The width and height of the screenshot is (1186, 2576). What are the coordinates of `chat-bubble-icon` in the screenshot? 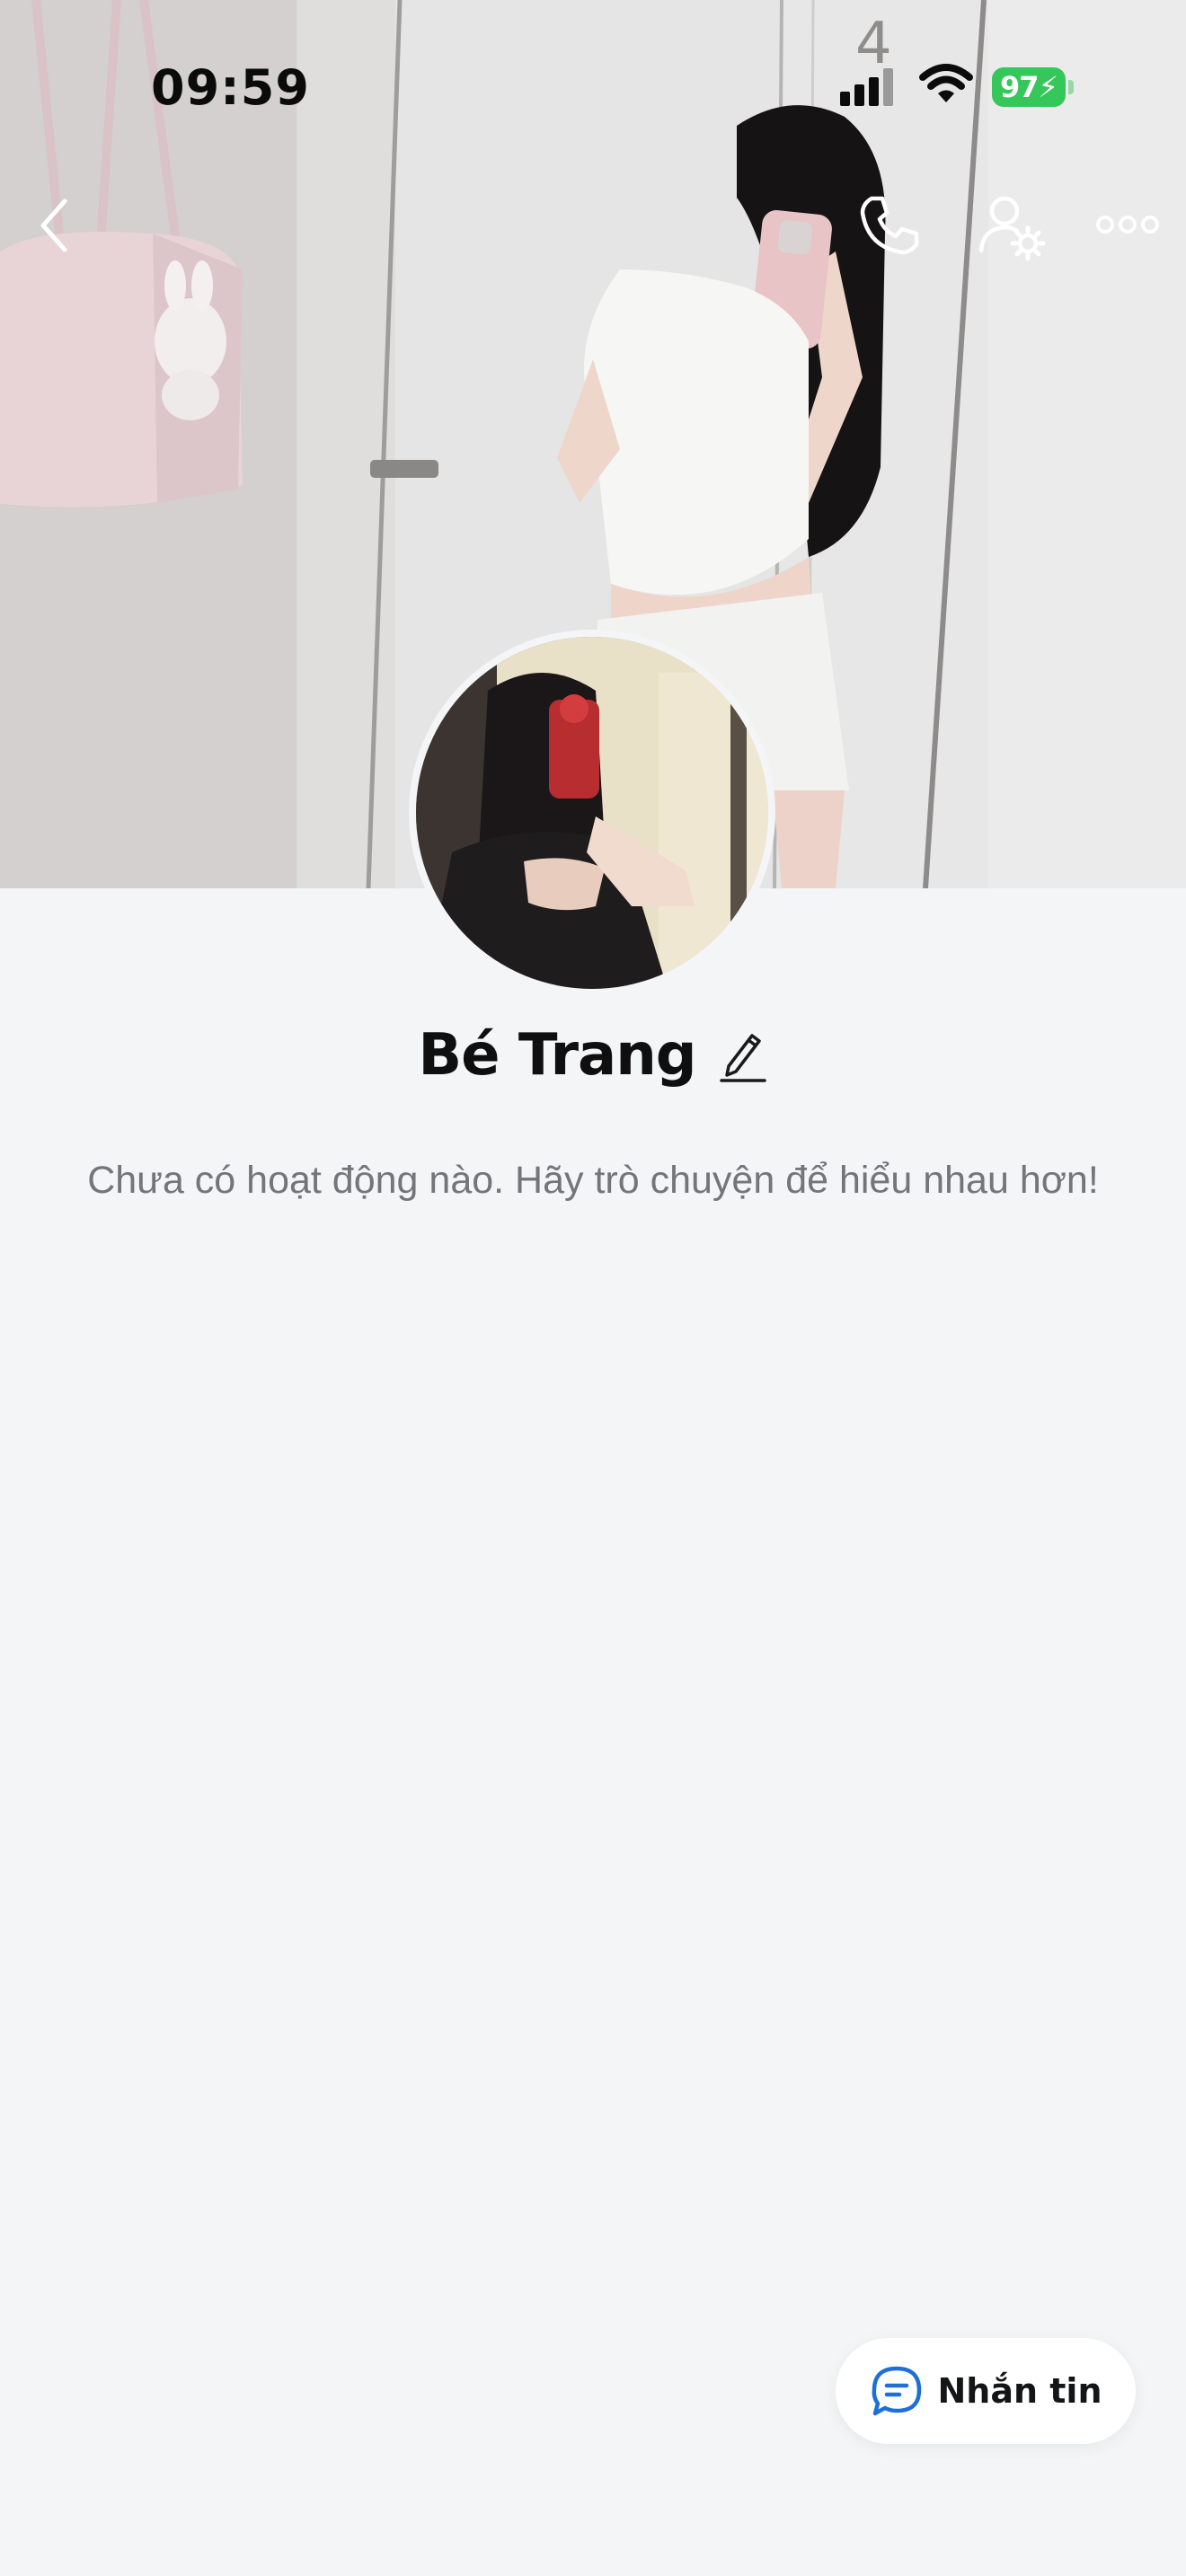 It's located at (897, 2391).